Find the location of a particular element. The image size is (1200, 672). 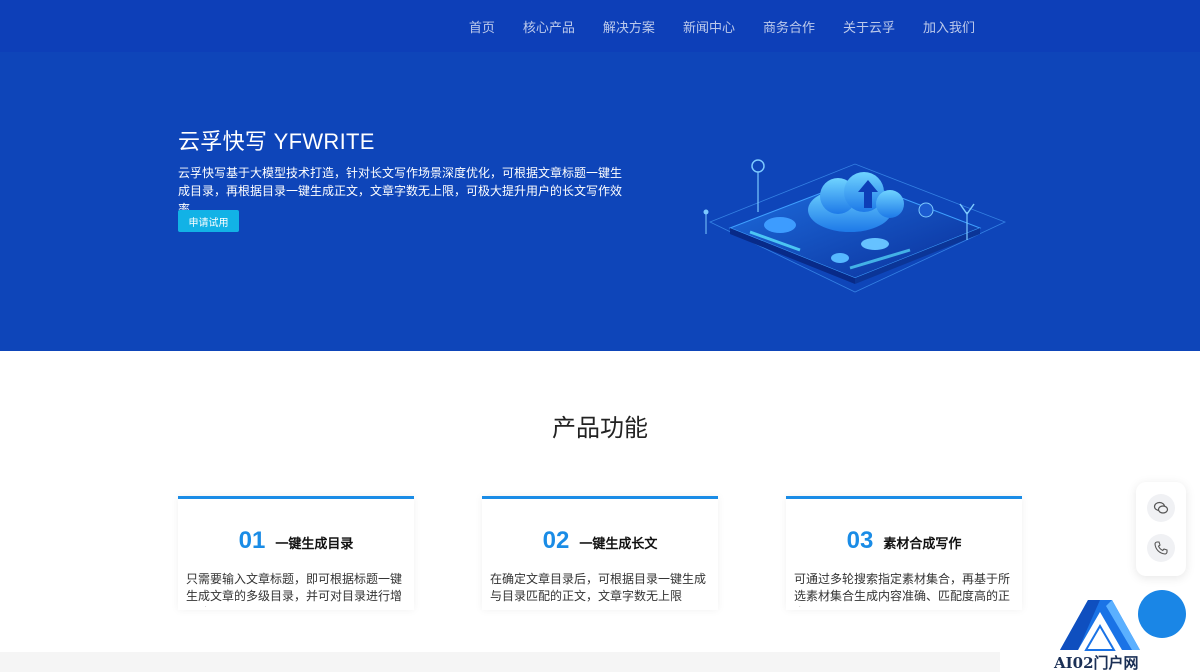

nav-item-solutions: 解决方案 is located at coordinates (629, 26).